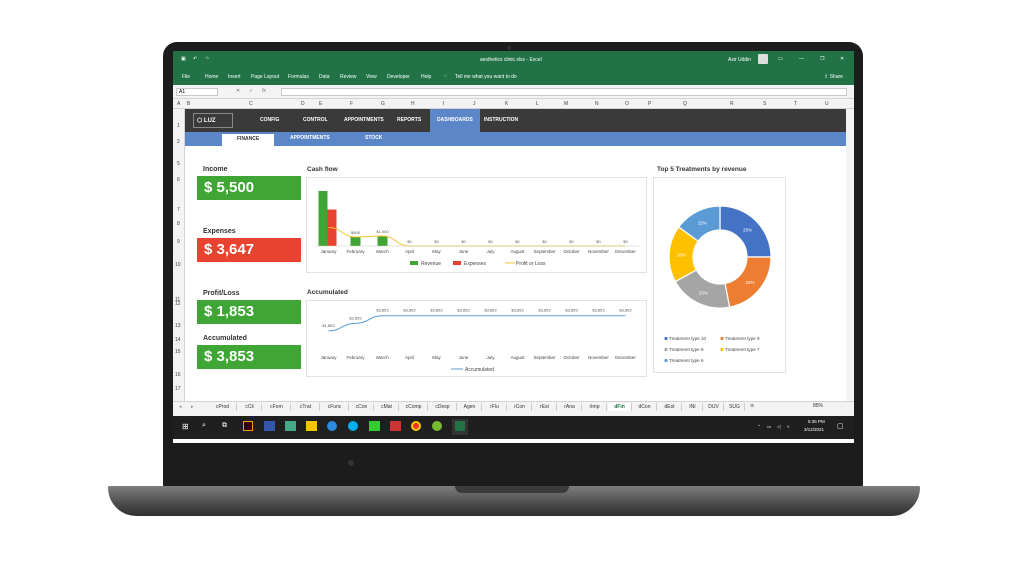 The image size is (1024, 577). I want to click on zoom-level: 85%, so click(818, 406).